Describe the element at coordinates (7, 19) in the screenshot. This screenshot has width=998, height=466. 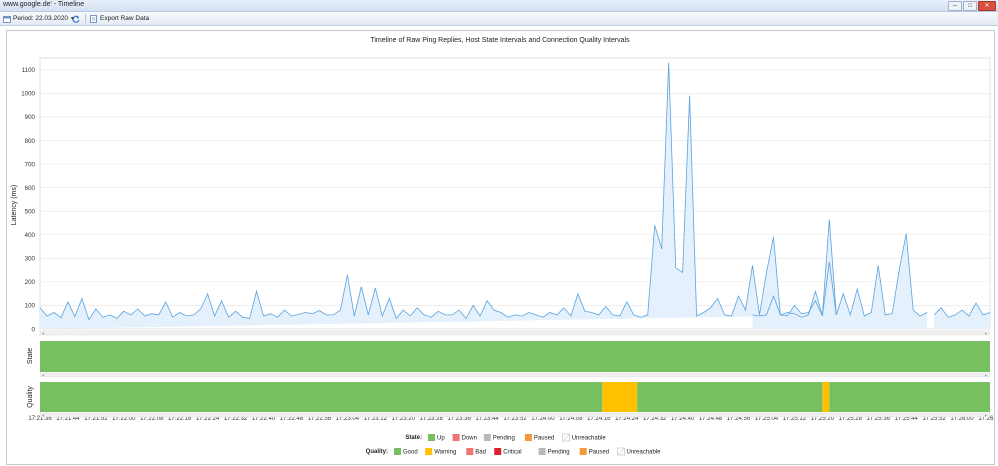
I see `calendar-icon` at that location.